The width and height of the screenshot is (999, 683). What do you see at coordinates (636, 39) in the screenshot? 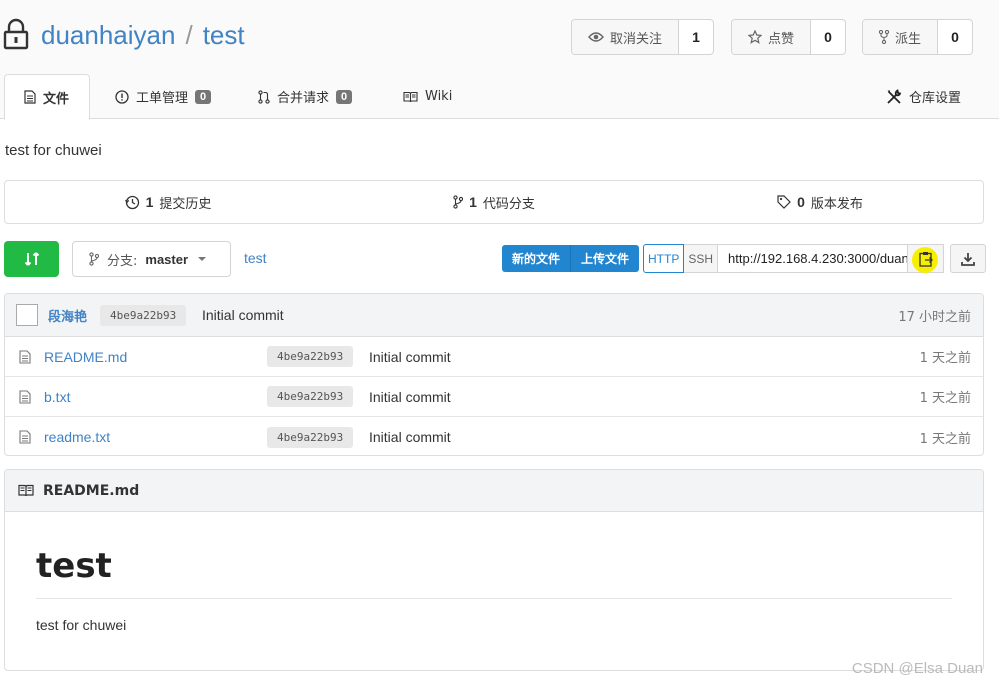
I see `unwatch-label: 取消关注` at bounding box center [636, 39].